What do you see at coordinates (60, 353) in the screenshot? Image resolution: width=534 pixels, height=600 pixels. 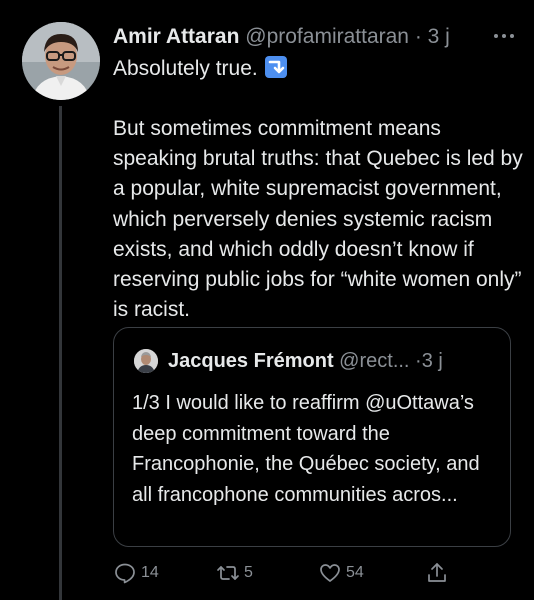 I see `thread-line` at bounding box center [60, 353].